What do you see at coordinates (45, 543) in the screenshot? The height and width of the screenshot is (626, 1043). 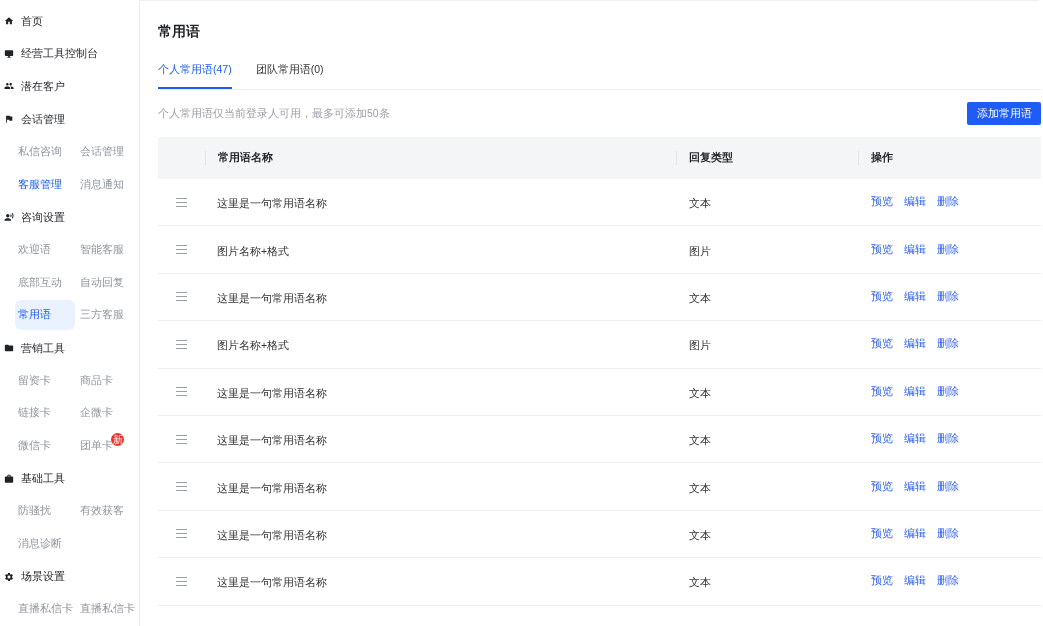 I see `sidebar-submenu-item: 消息诊断` at bounding box center [45, 543].